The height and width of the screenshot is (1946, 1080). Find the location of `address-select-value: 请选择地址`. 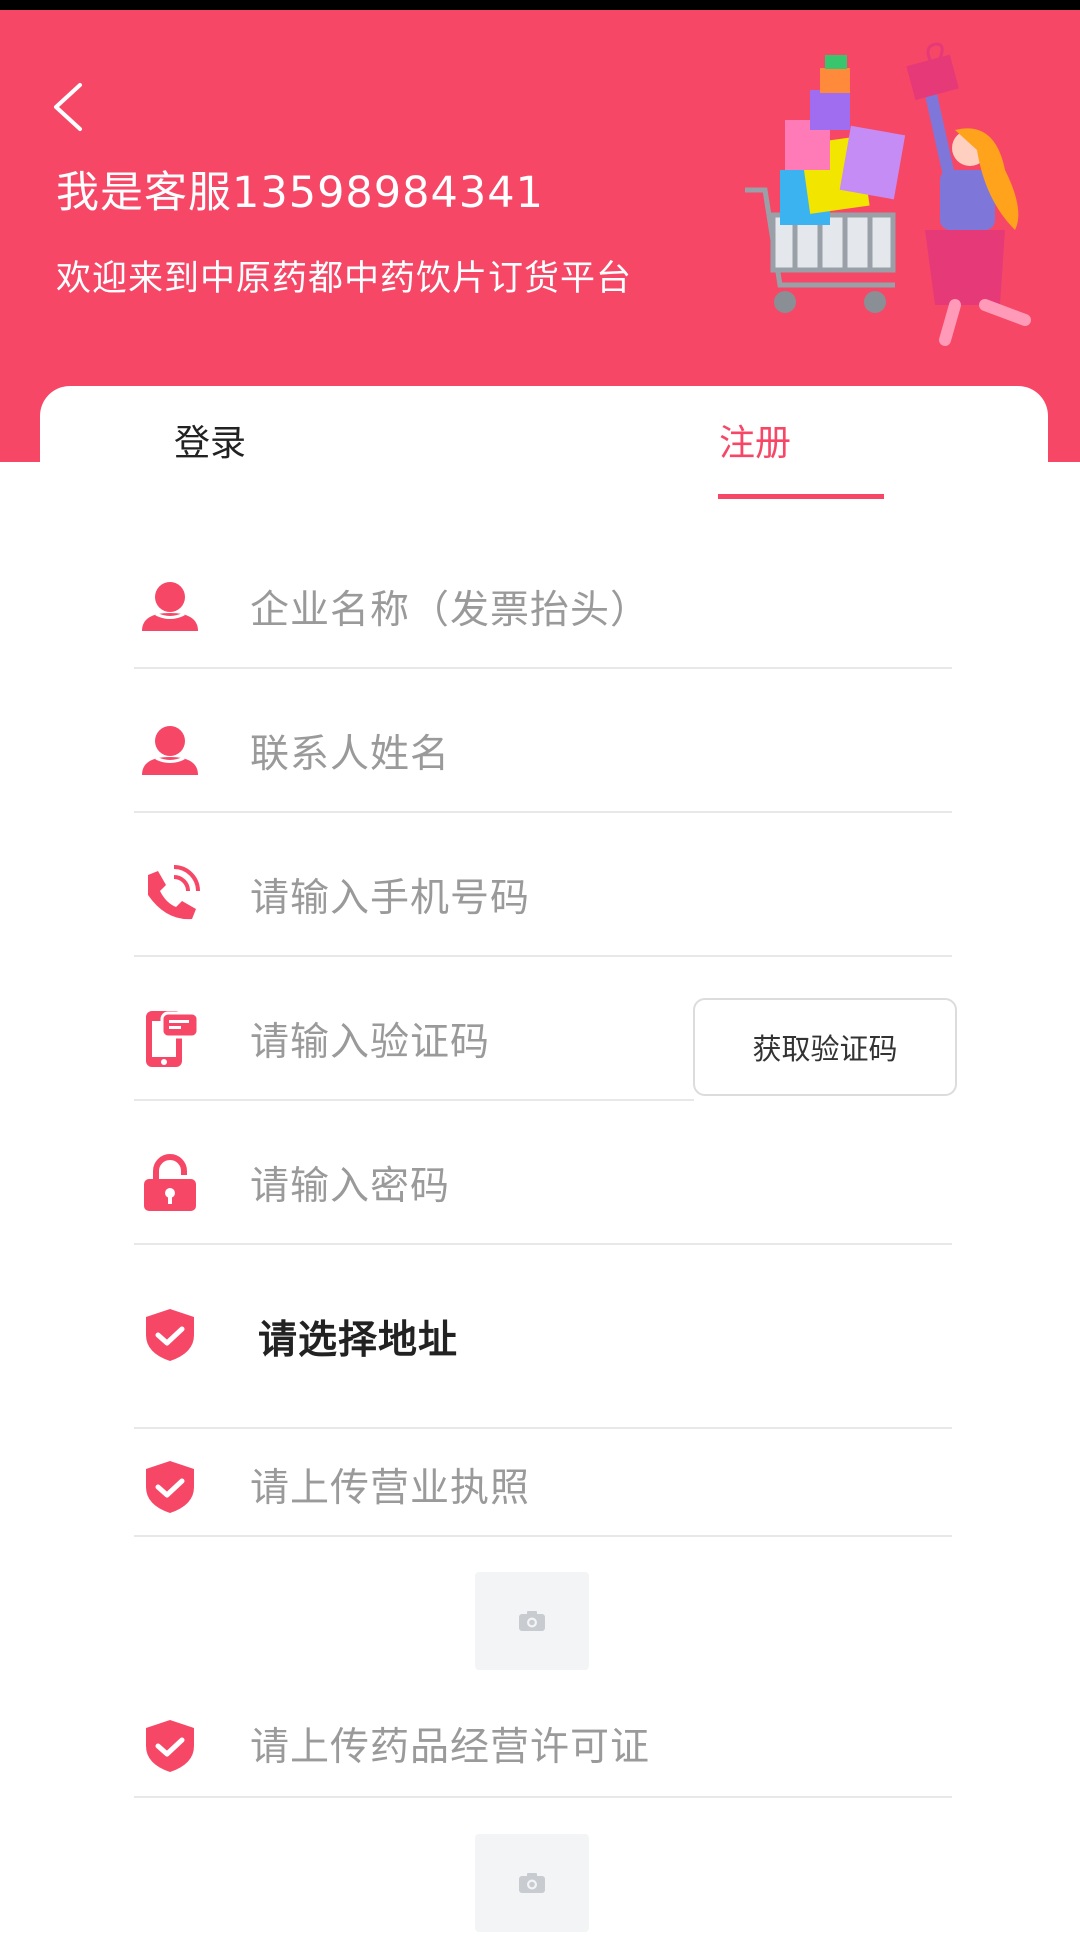

address-select-value: 请选择地址 is located at coordinates (358, 1340).